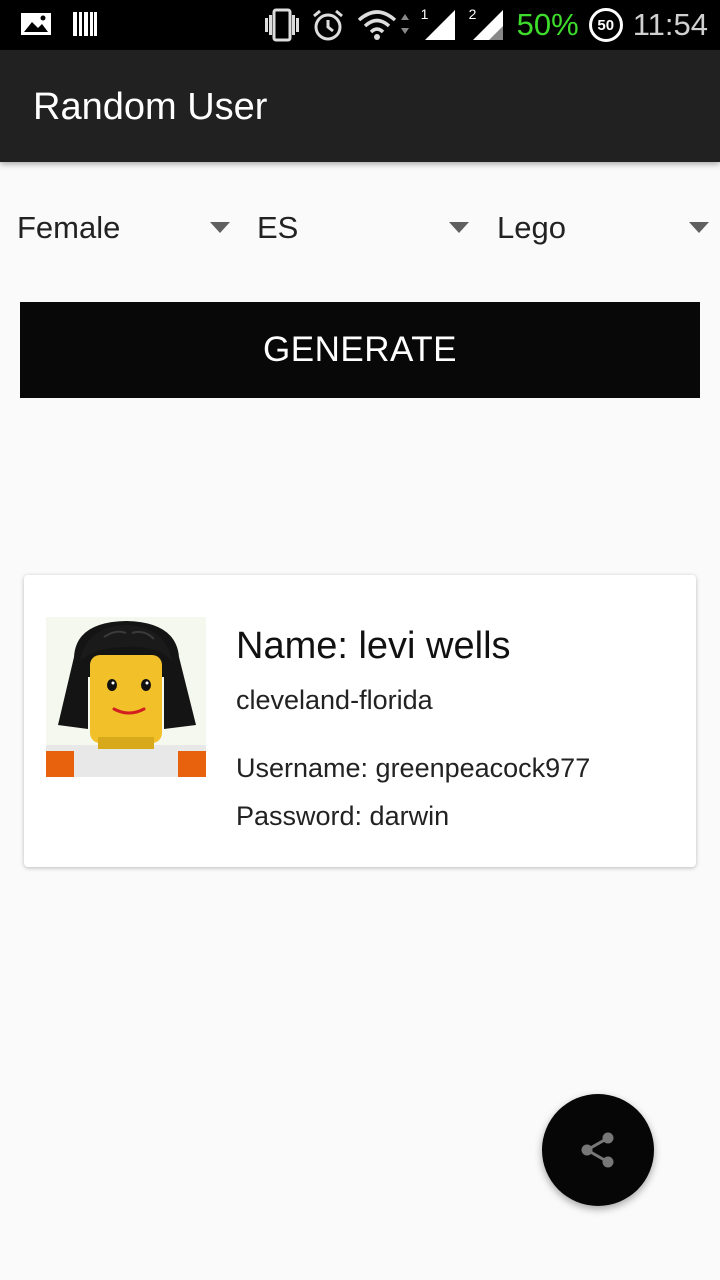 This screenshot has width=720, height=1280. I want to click on vibrate-icon, so click(282, 25).